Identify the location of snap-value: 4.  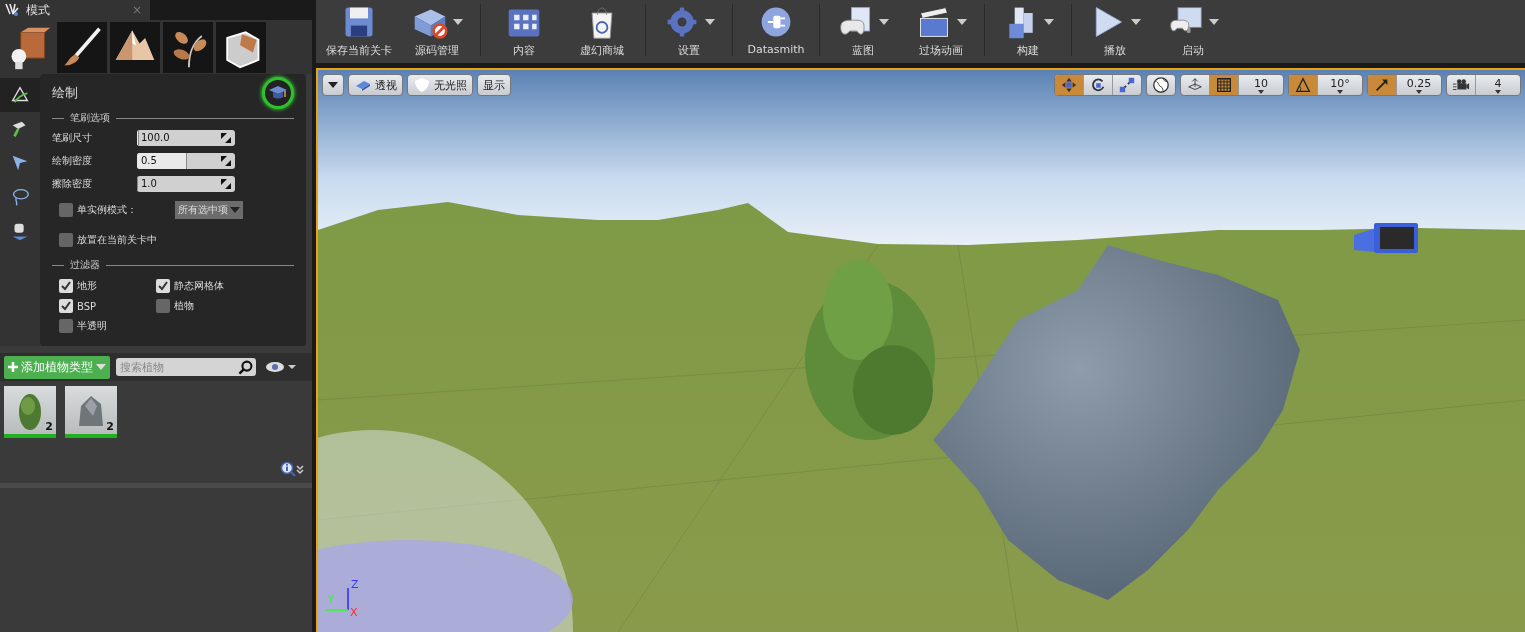
(1498, 83).